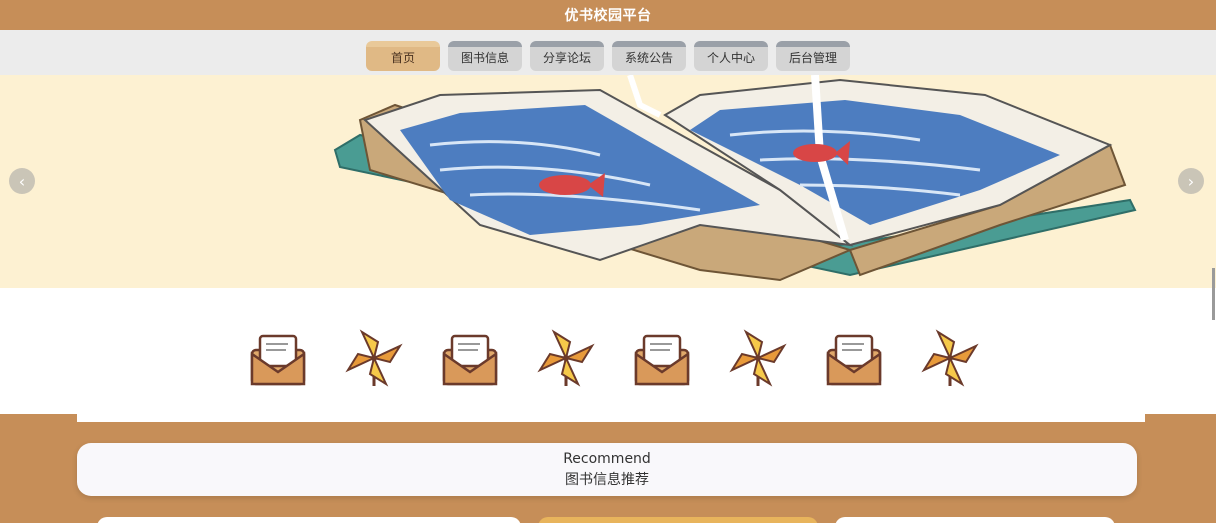 This screenshot has height=523, width=1216. What do you see at coordinates (403, 55) in the screenshot?
I see `nav-home: 首页` at bounding box center [403, 55].